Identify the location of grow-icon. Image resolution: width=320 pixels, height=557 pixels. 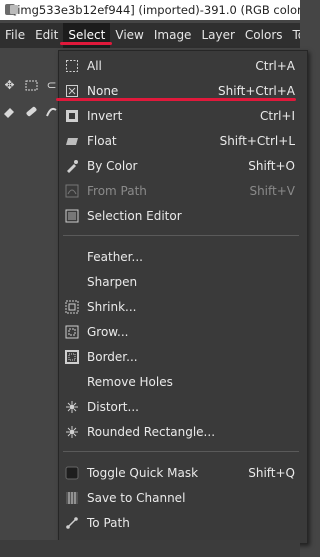
(72, 332).